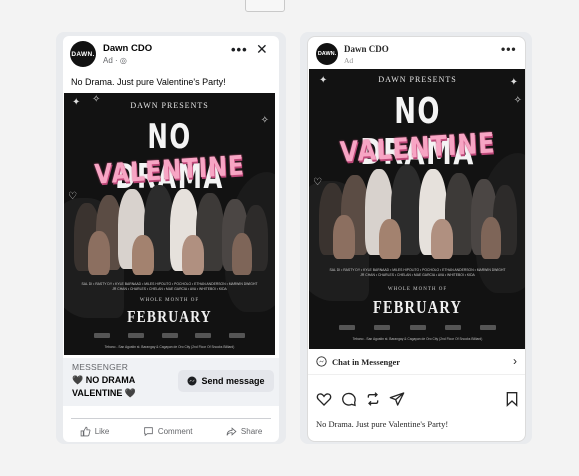 The image size is (579, 476). I want to click on sponsored-label: Ad, so click(349, 60).